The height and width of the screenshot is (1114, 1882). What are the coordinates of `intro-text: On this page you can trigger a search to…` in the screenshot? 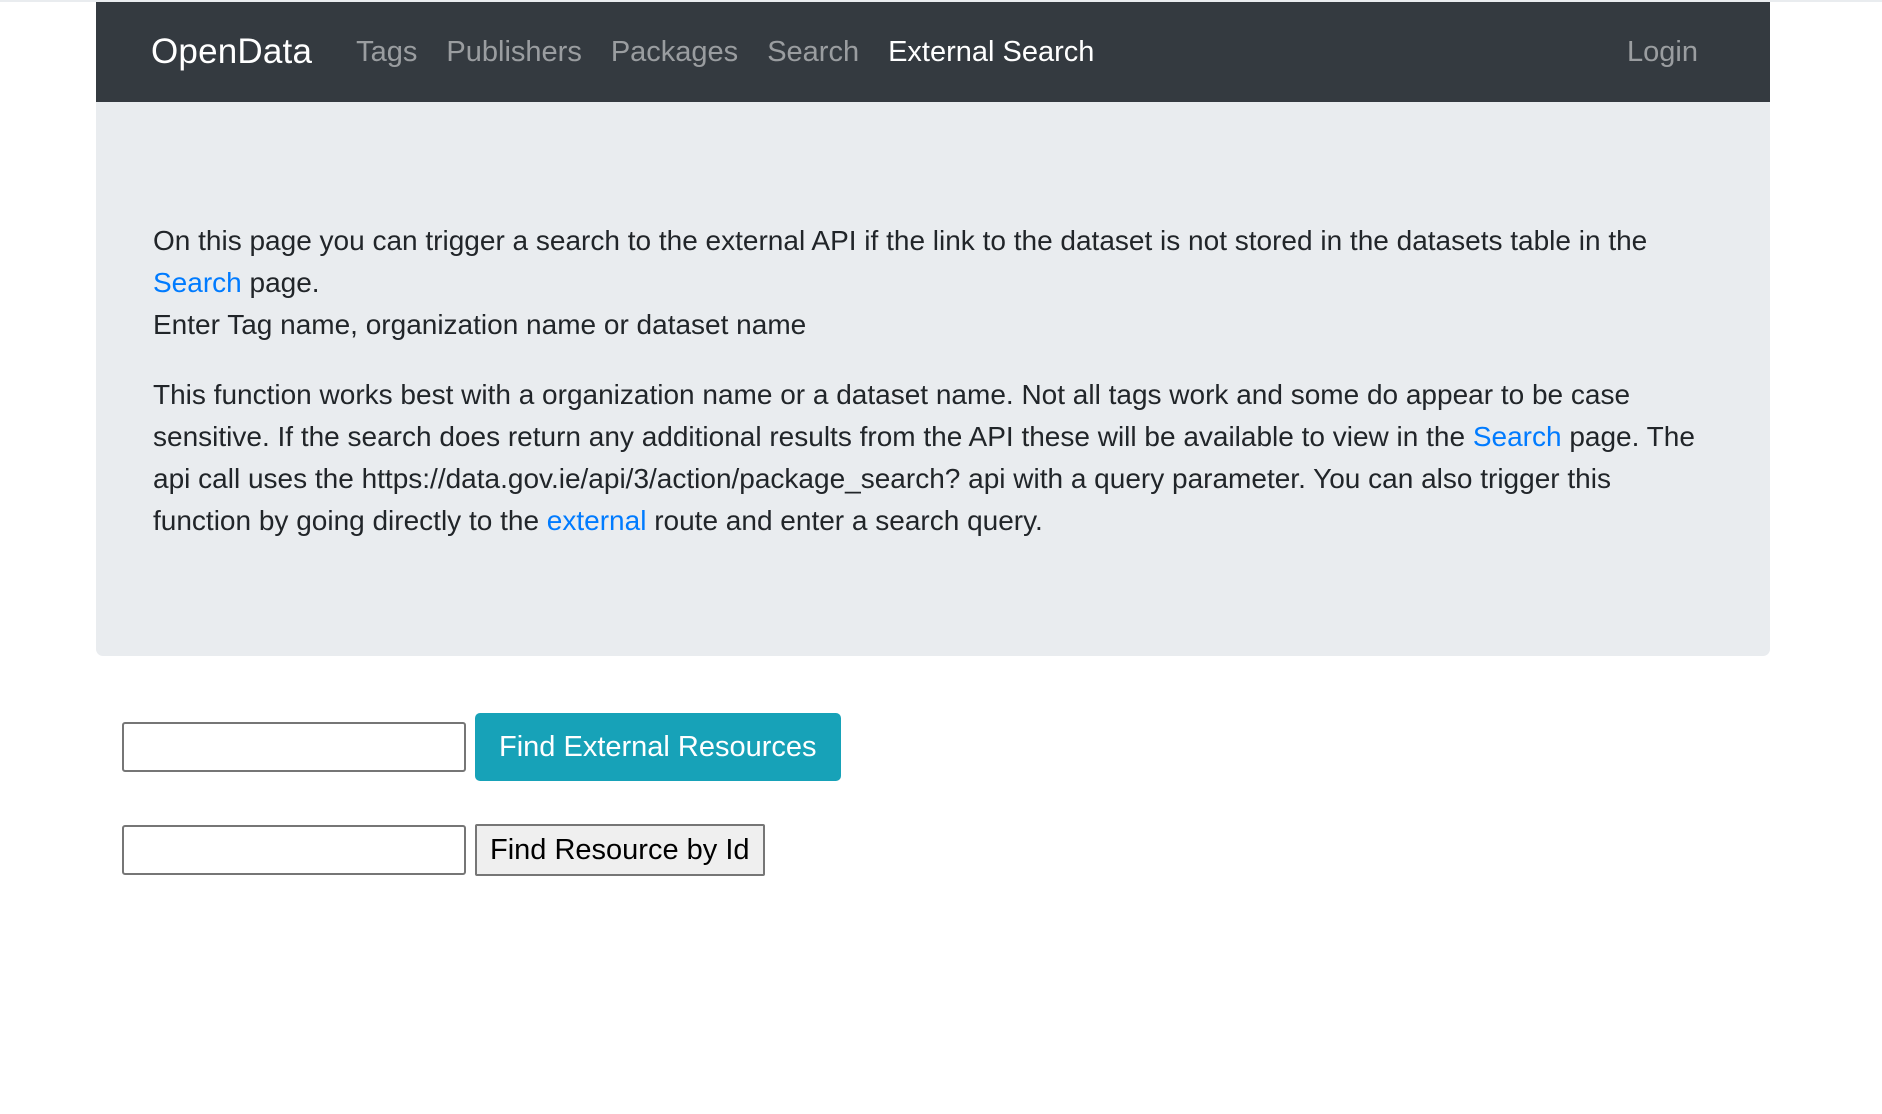 It's located at (900, 240).